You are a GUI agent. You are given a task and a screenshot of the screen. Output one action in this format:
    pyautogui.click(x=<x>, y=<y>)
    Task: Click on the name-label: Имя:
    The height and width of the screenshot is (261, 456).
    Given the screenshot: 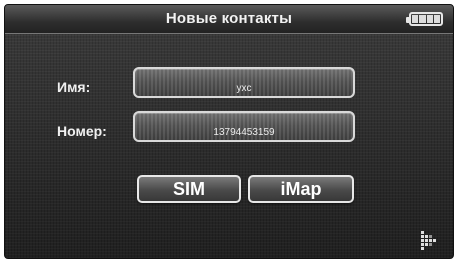 What is the action you would take?
    pyautogui.click(x=74, y=87)
    